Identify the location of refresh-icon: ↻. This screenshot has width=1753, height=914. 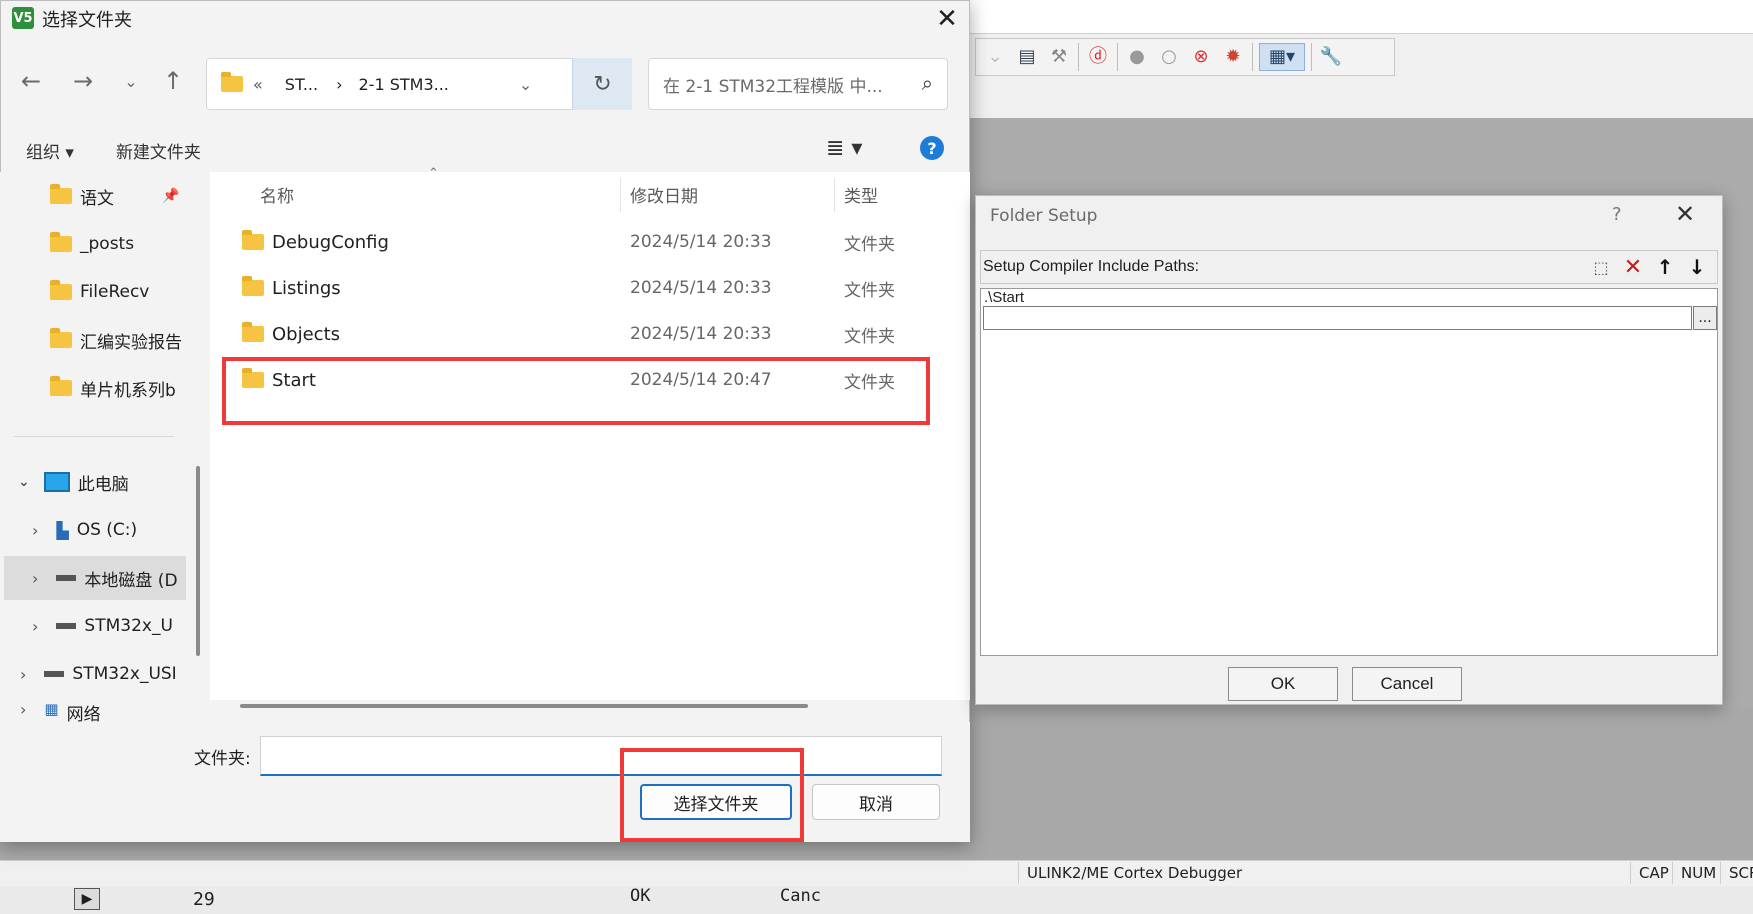
(602, 84).